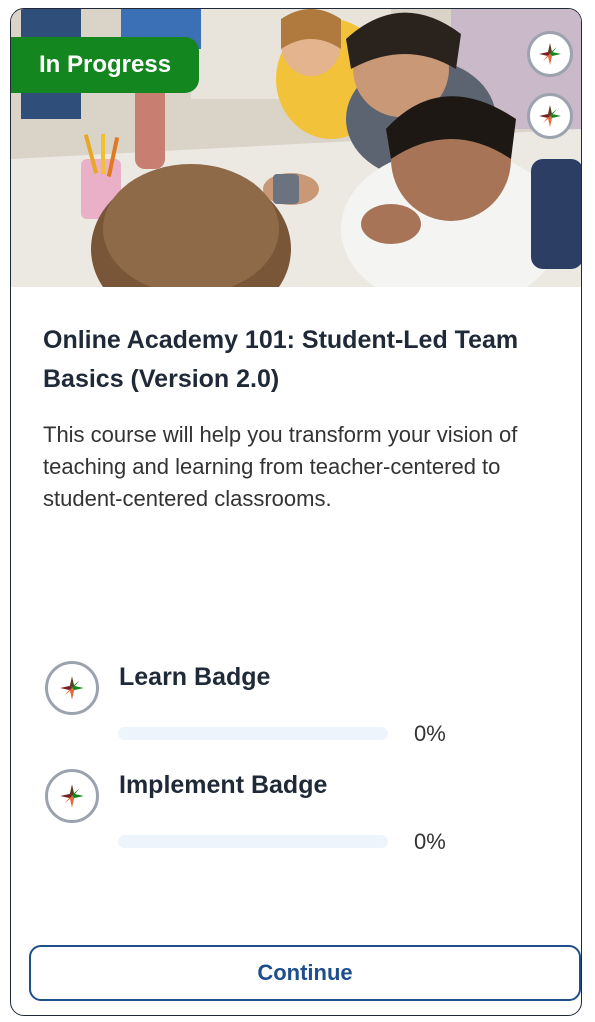  Describe the element at coordinates (195, 677) in the screenshot. I see `badge-name: Learn Badge` at that location.